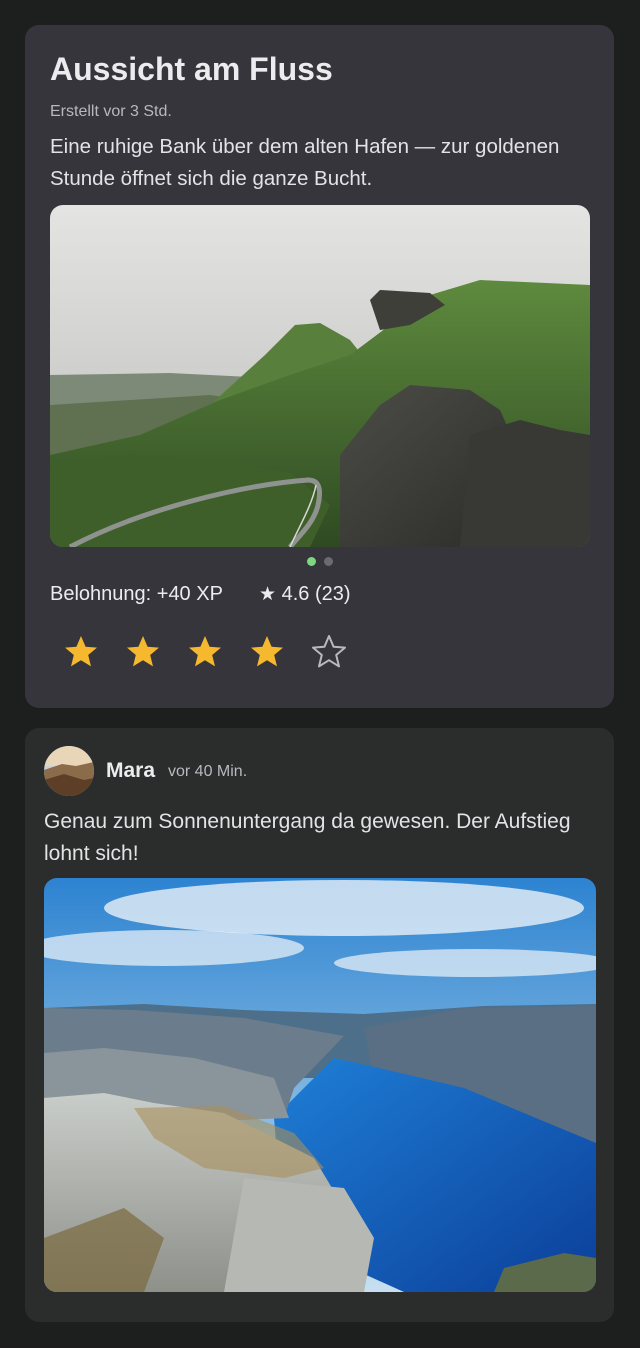  I want to click on carousel-indicator, so click(320, 561).